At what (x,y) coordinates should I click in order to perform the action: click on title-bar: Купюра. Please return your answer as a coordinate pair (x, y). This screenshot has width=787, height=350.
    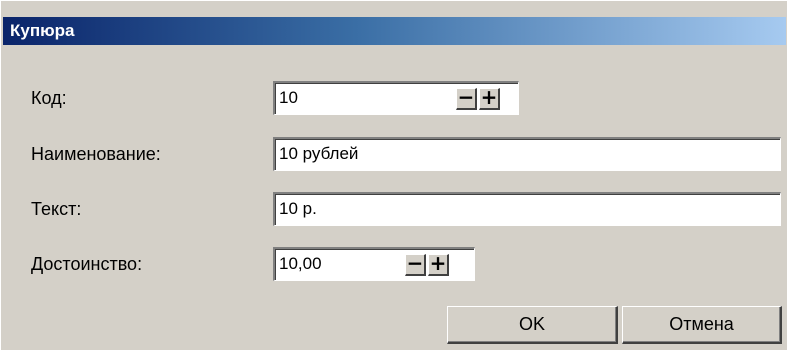
    Looking at the image, I should click on (394, 31).